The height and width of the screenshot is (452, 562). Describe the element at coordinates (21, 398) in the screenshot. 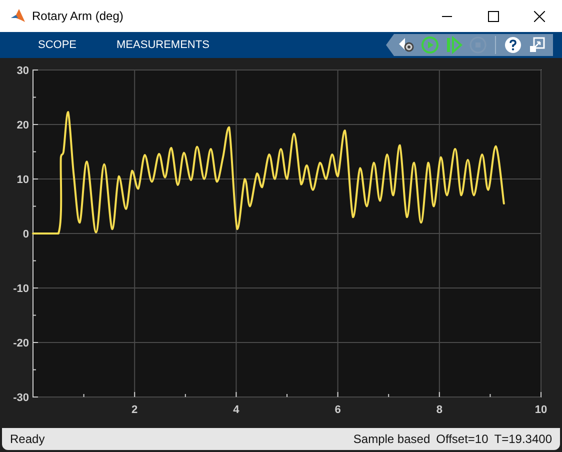

I see `y-tick-label: -30` at that location.